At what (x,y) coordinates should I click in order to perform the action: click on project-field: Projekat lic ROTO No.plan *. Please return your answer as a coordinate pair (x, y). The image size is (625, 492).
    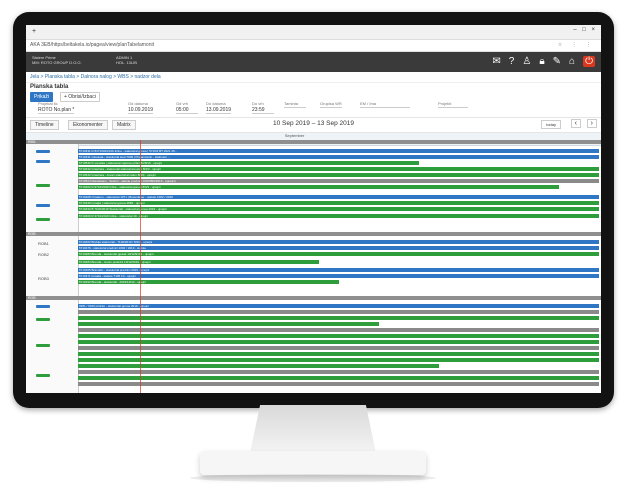
    Looking at the image, I should click on (56, 107).